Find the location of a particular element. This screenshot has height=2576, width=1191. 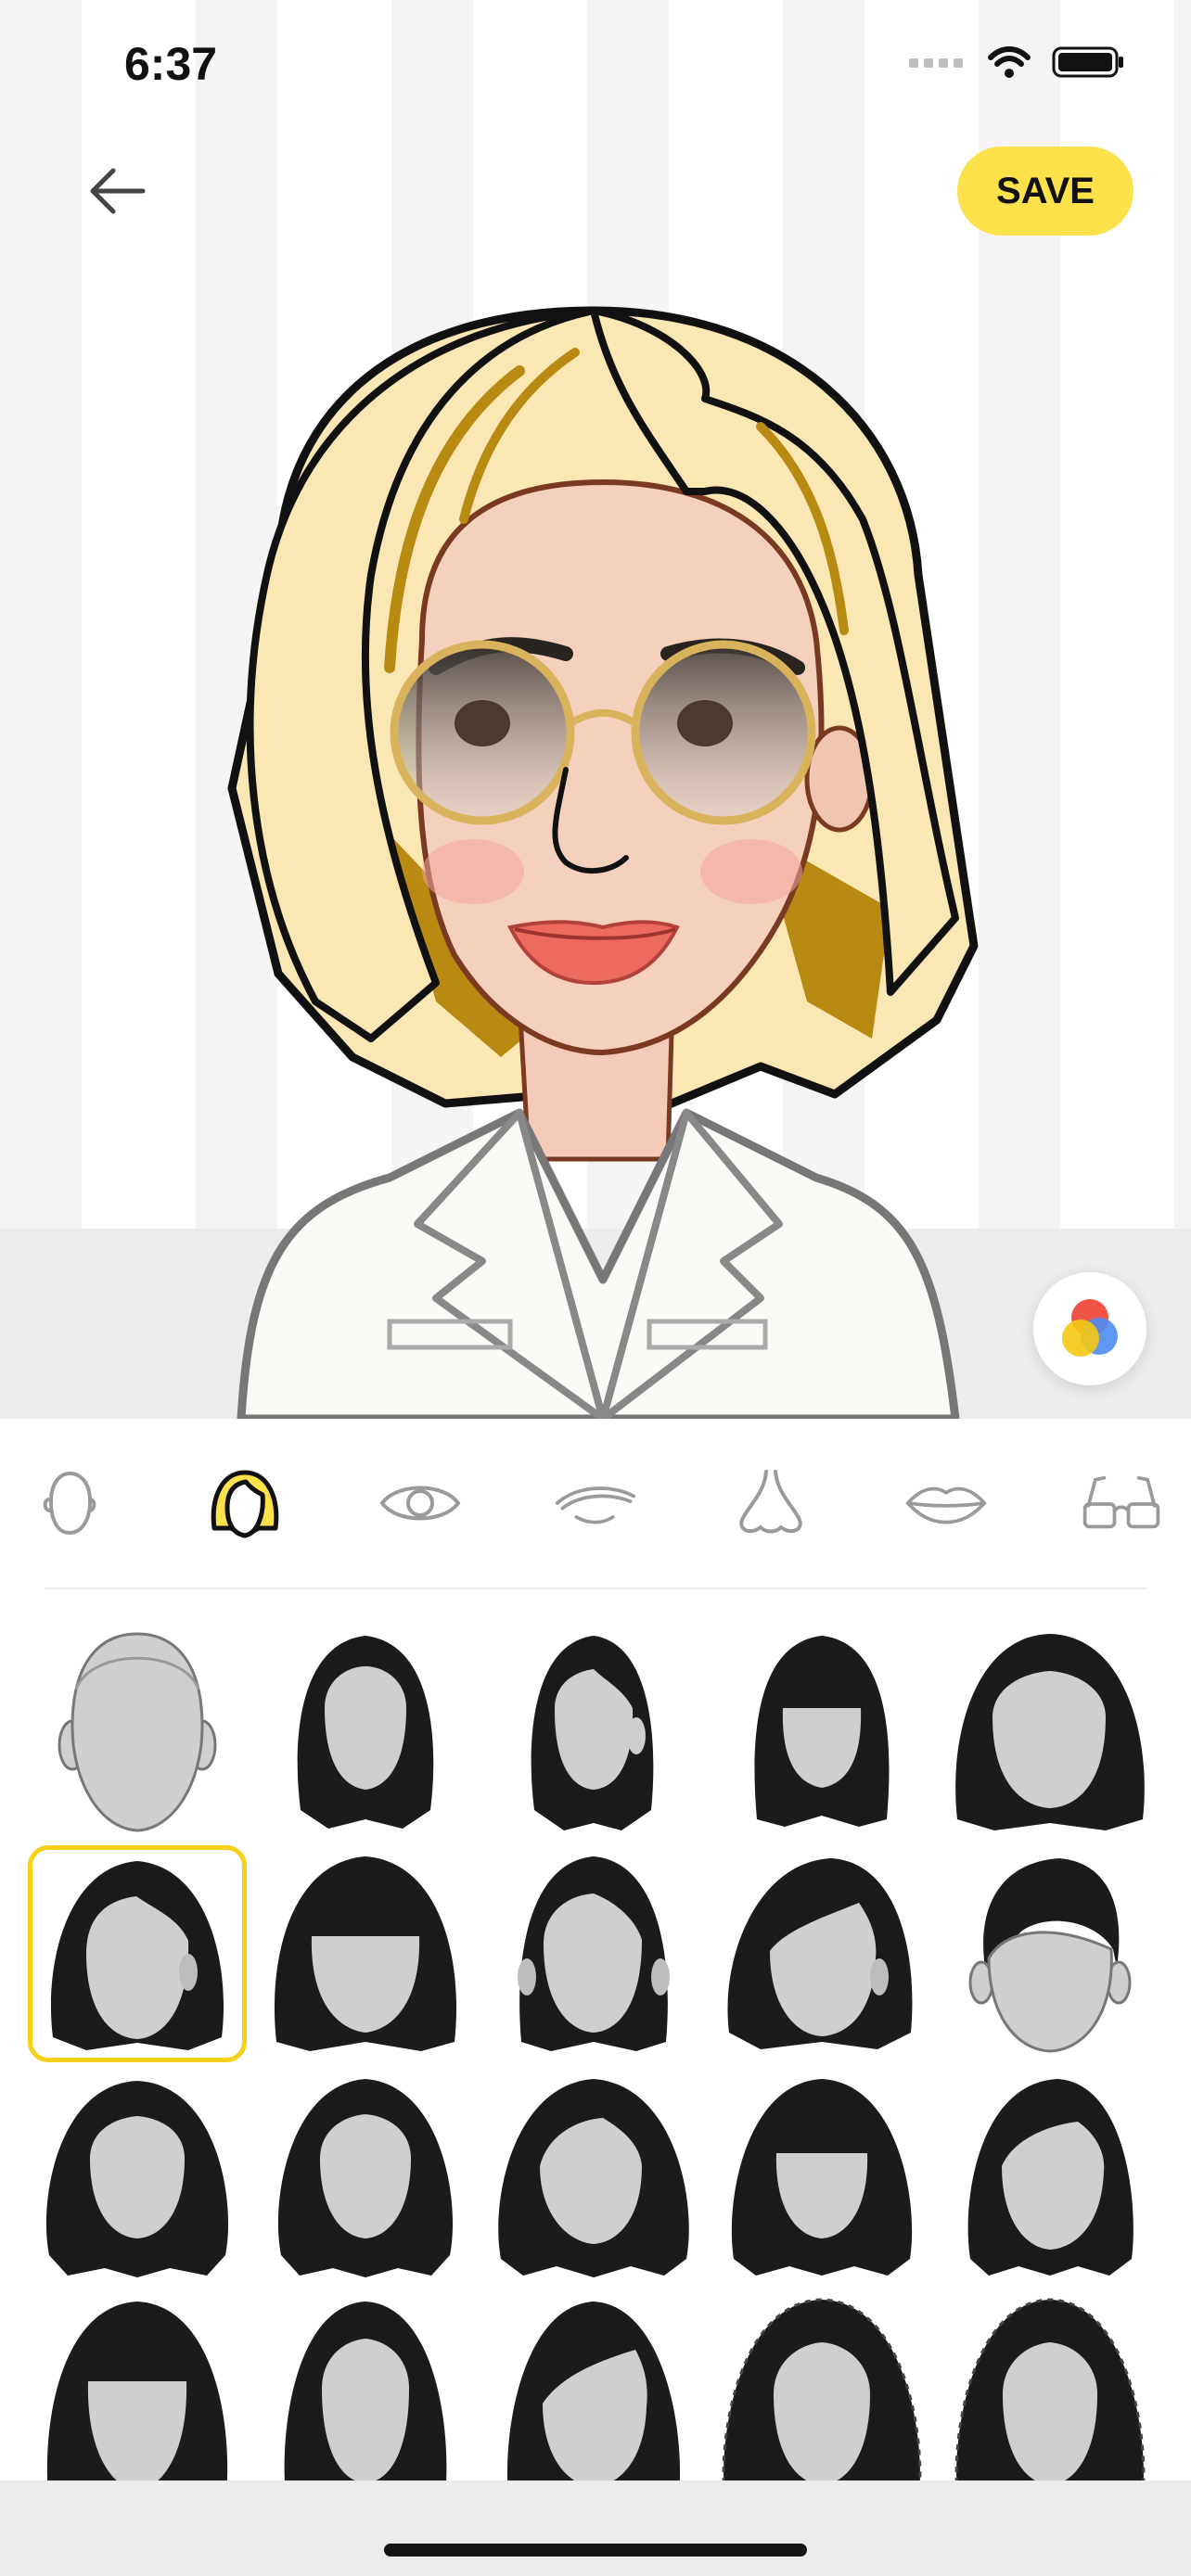

lips-icon is located at coordinates (946, 1505).